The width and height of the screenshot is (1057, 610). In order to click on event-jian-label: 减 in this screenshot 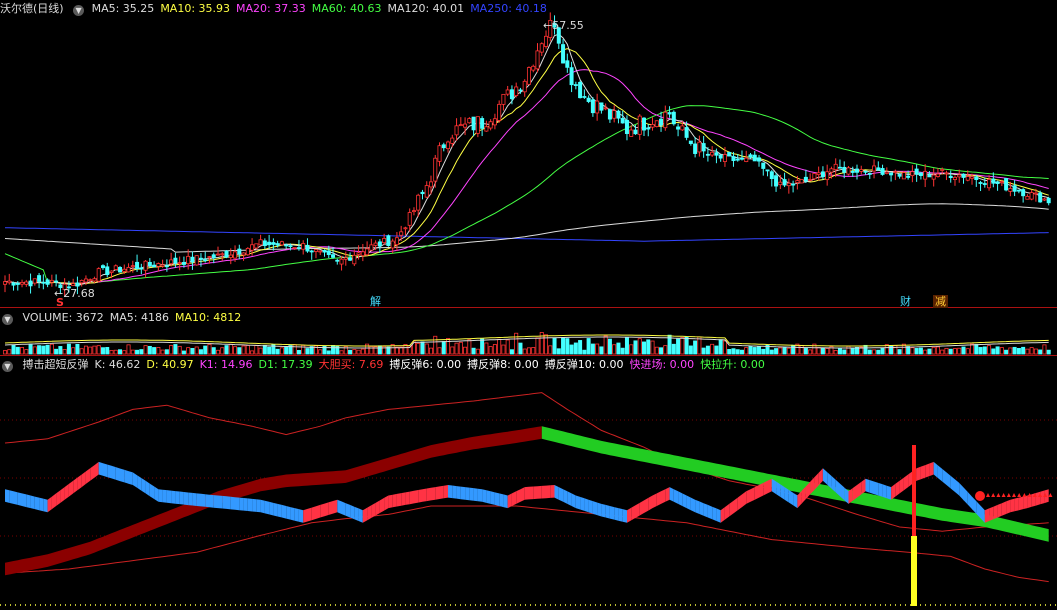, I will do `click(940, 301)`.